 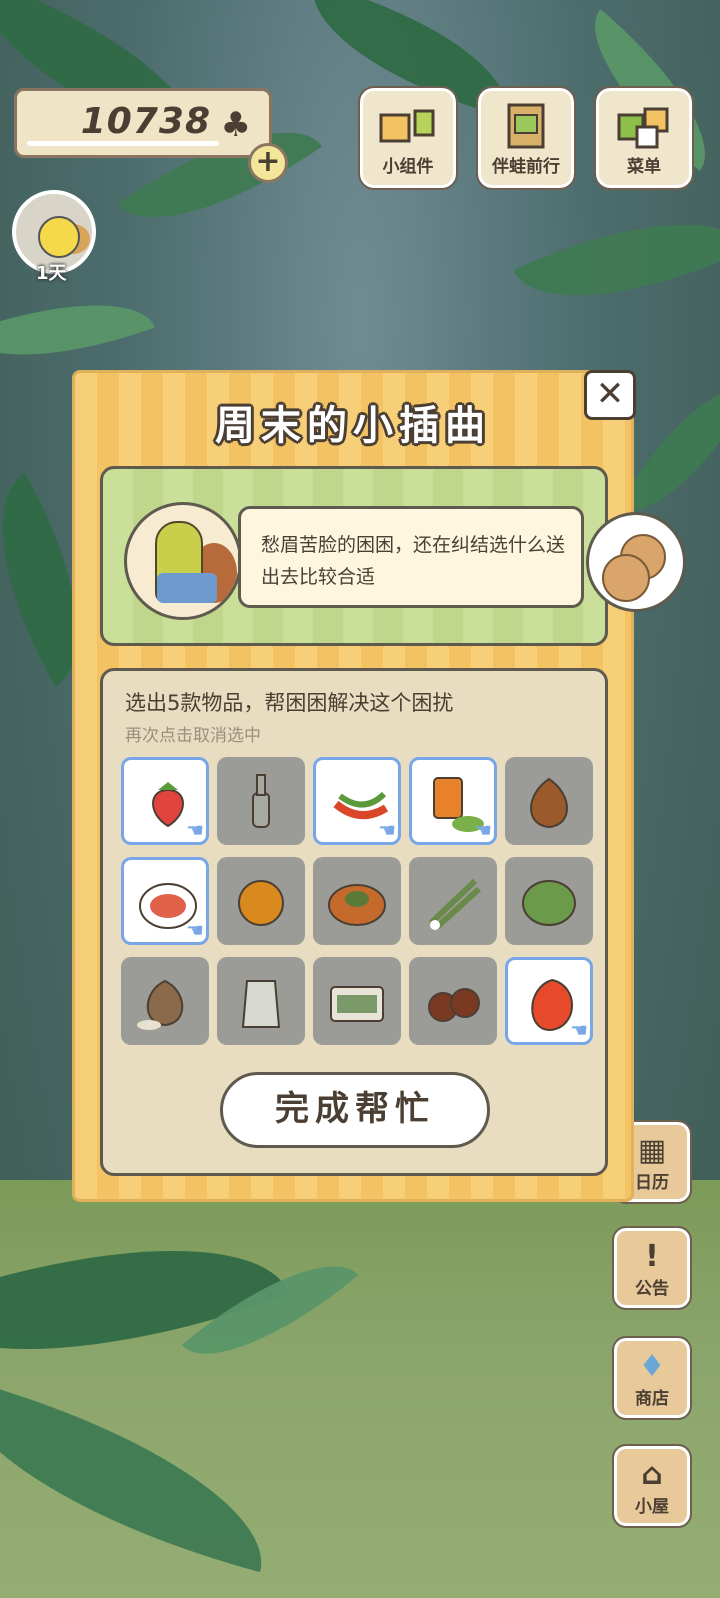 What do you see at coordinates (193, 736) in the screenshot?
I see `hint-text: 再次点击取消选中` at bounding box center [193, 736].